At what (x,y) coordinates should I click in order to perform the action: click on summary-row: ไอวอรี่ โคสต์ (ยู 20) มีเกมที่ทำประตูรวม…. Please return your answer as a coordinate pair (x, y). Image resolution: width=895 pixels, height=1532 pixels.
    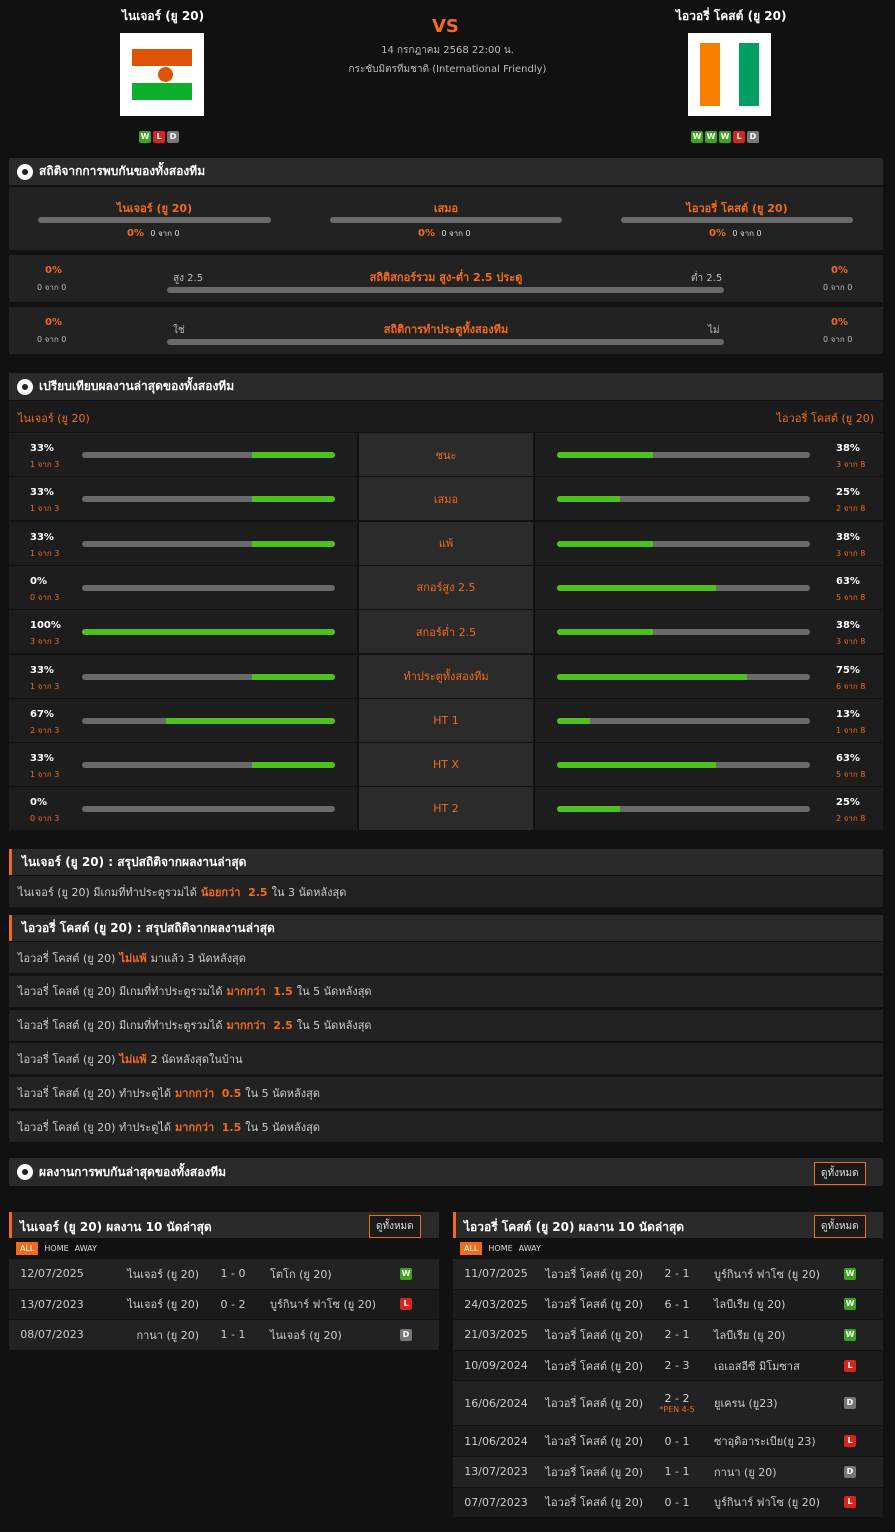
    Looking at the image, I should click on (446, 1025).